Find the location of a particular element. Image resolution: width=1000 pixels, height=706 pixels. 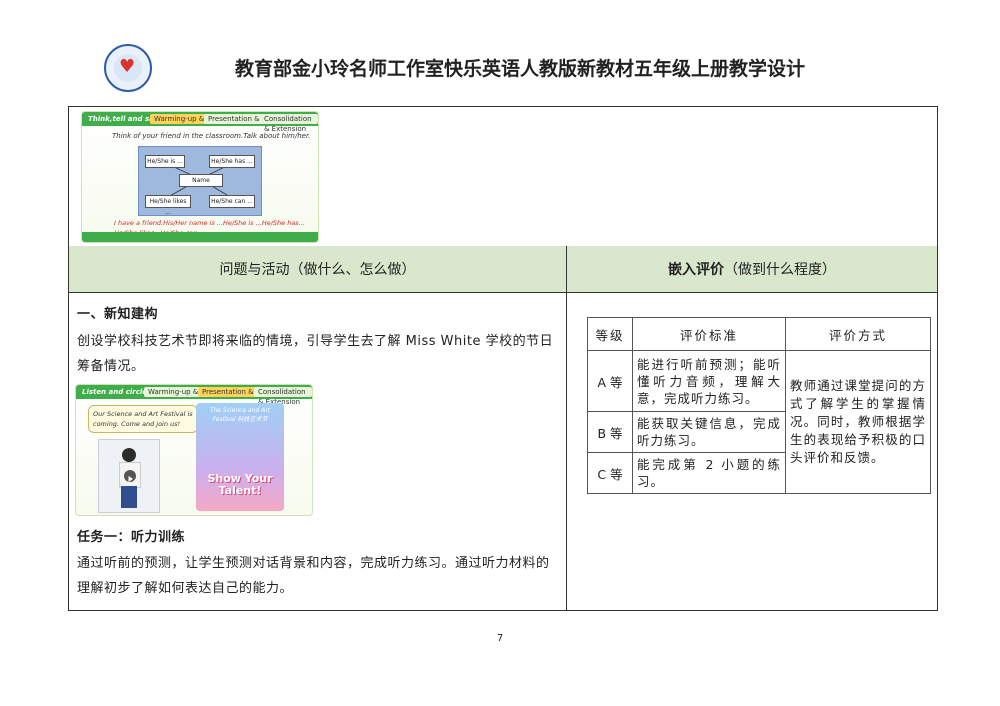

student-legs is located at coordinates (129, 497).